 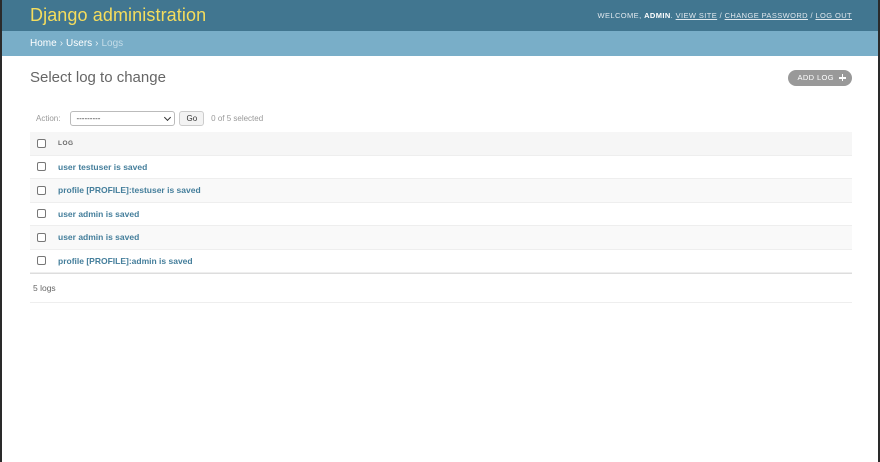 I want to click on table-row: profile [PROFILE]:admin is saved, so click(x=441, y=261).